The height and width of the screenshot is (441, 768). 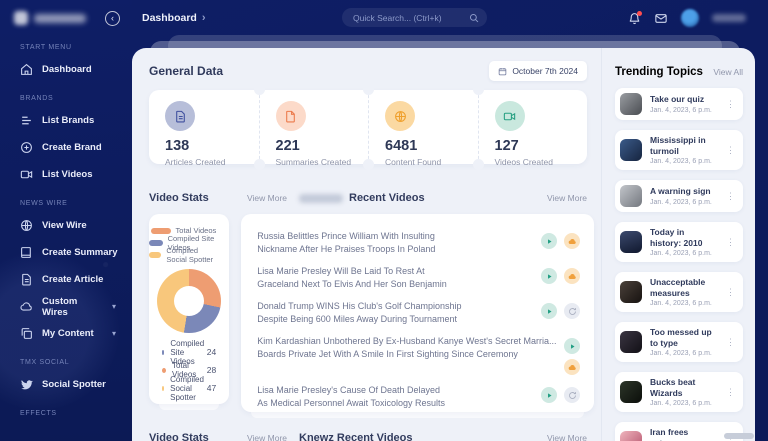 What do you see at coordinates (60, 306) in the screenshot?
I see `sidebar-item-label: Custom Wires` at bounding box center [60, 306].